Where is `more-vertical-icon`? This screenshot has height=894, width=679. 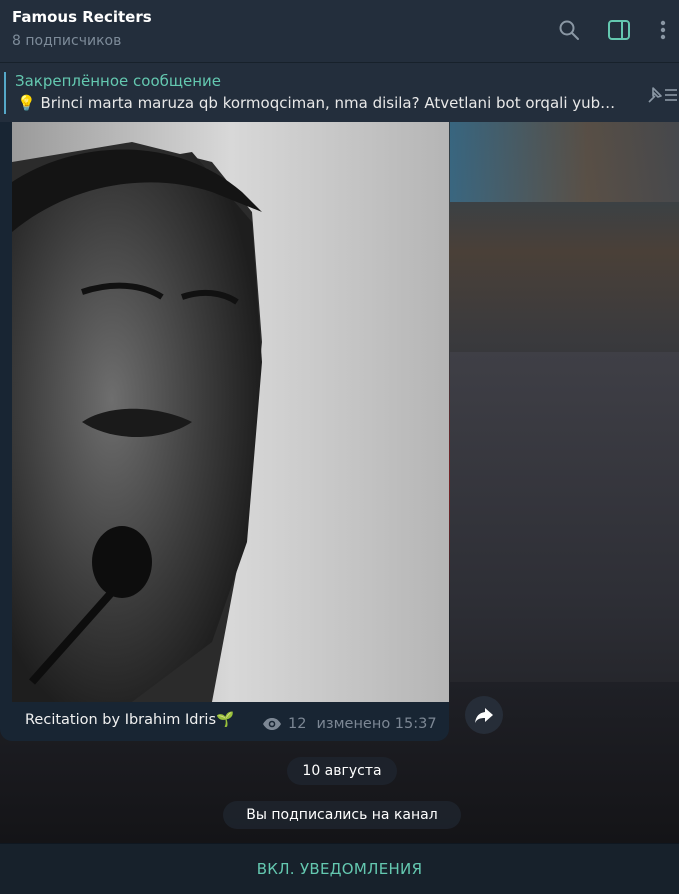 more-vertical-icon is located at coordinates (663, 30).